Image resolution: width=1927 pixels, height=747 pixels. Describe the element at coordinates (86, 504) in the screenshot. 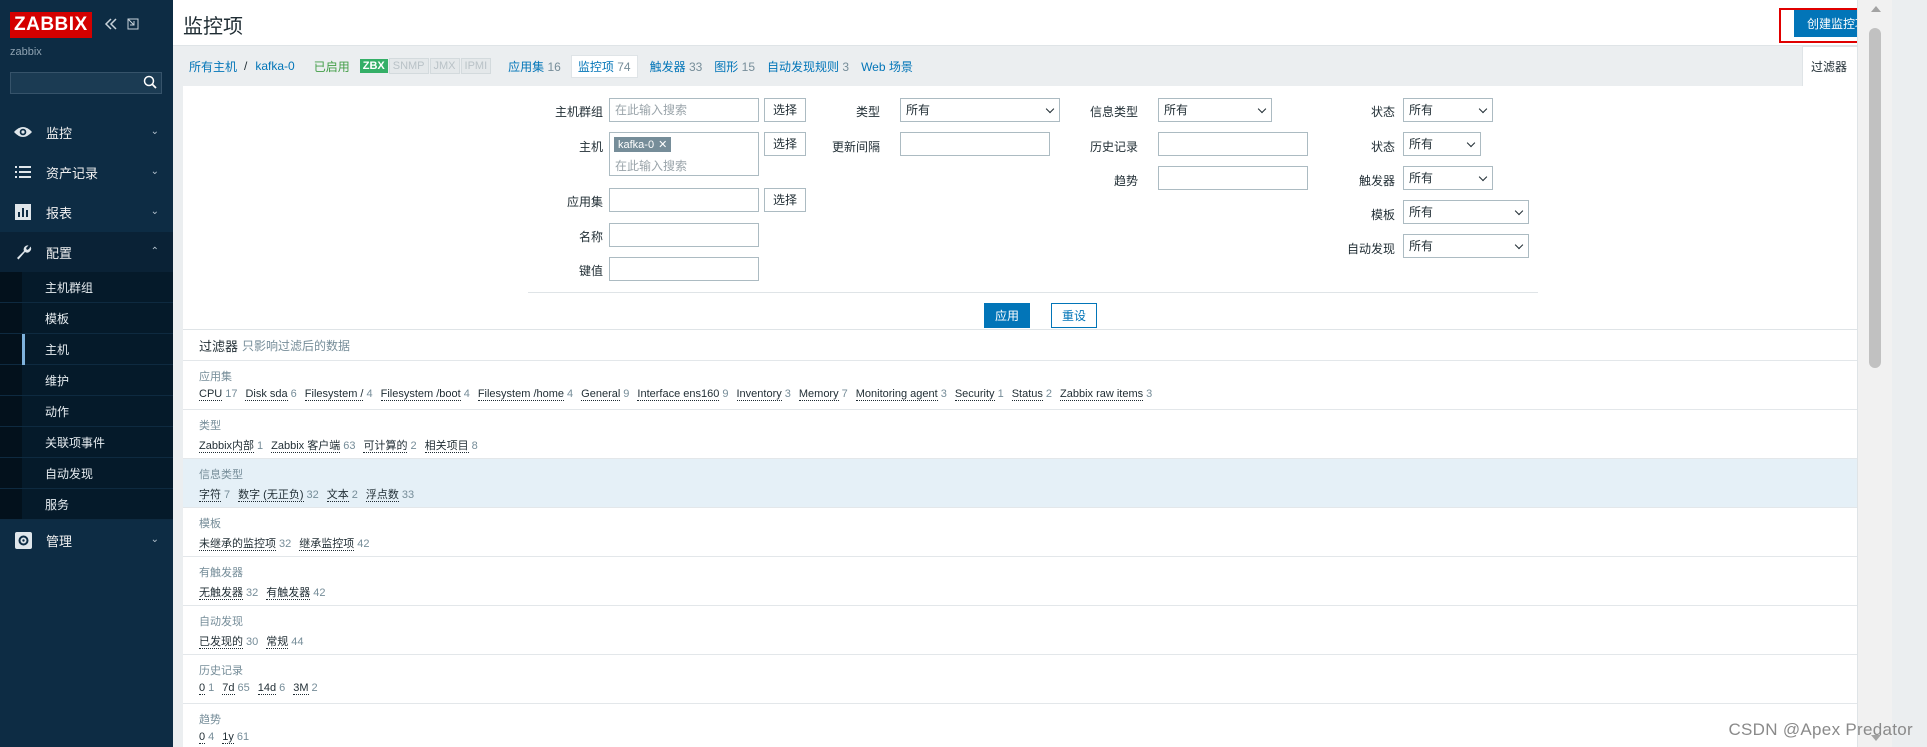

I see `submenu-services: 服务` at that location.